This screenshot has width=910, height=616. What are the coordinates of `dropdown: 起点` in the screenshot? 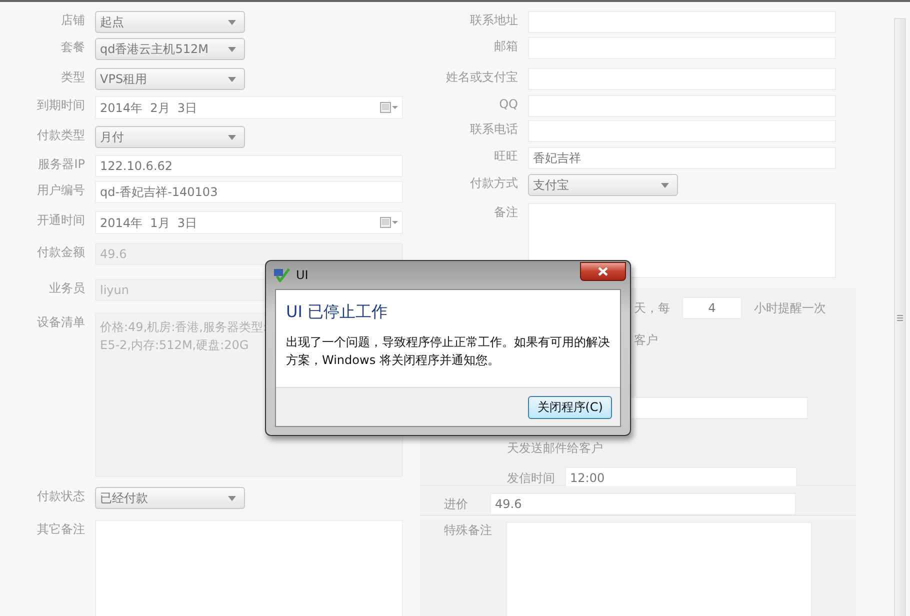 It's located at (170, 22).